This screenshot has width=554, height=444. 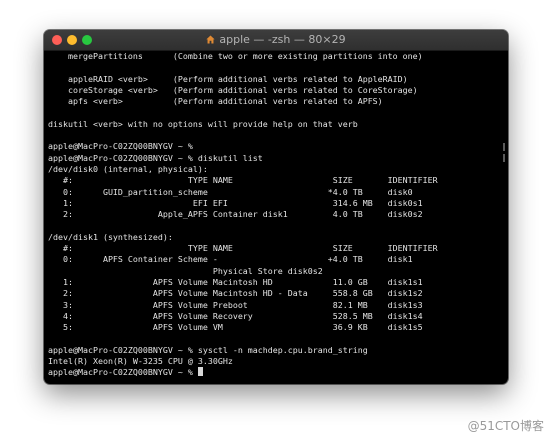 I want to click on house-icon, so click(x=211, y=39).